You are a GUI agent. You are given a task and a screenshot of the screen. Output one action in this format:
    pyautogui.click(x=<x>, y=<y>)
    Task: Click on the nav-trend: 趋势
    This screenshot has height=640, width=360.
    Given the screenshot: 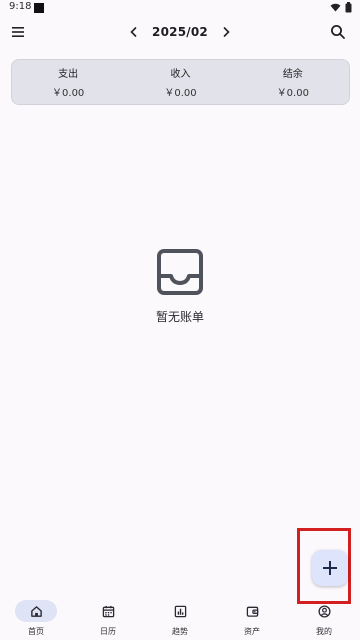 What is the action you would take?
    pyautogui.click(x=180, y=618)
    